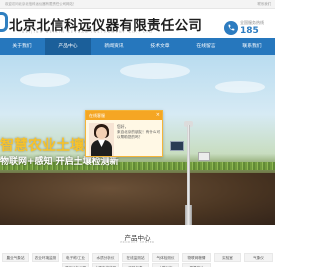 The image size is (320, 267). I want to click on chat-header: 在线客服 ×, so click(124, 115).